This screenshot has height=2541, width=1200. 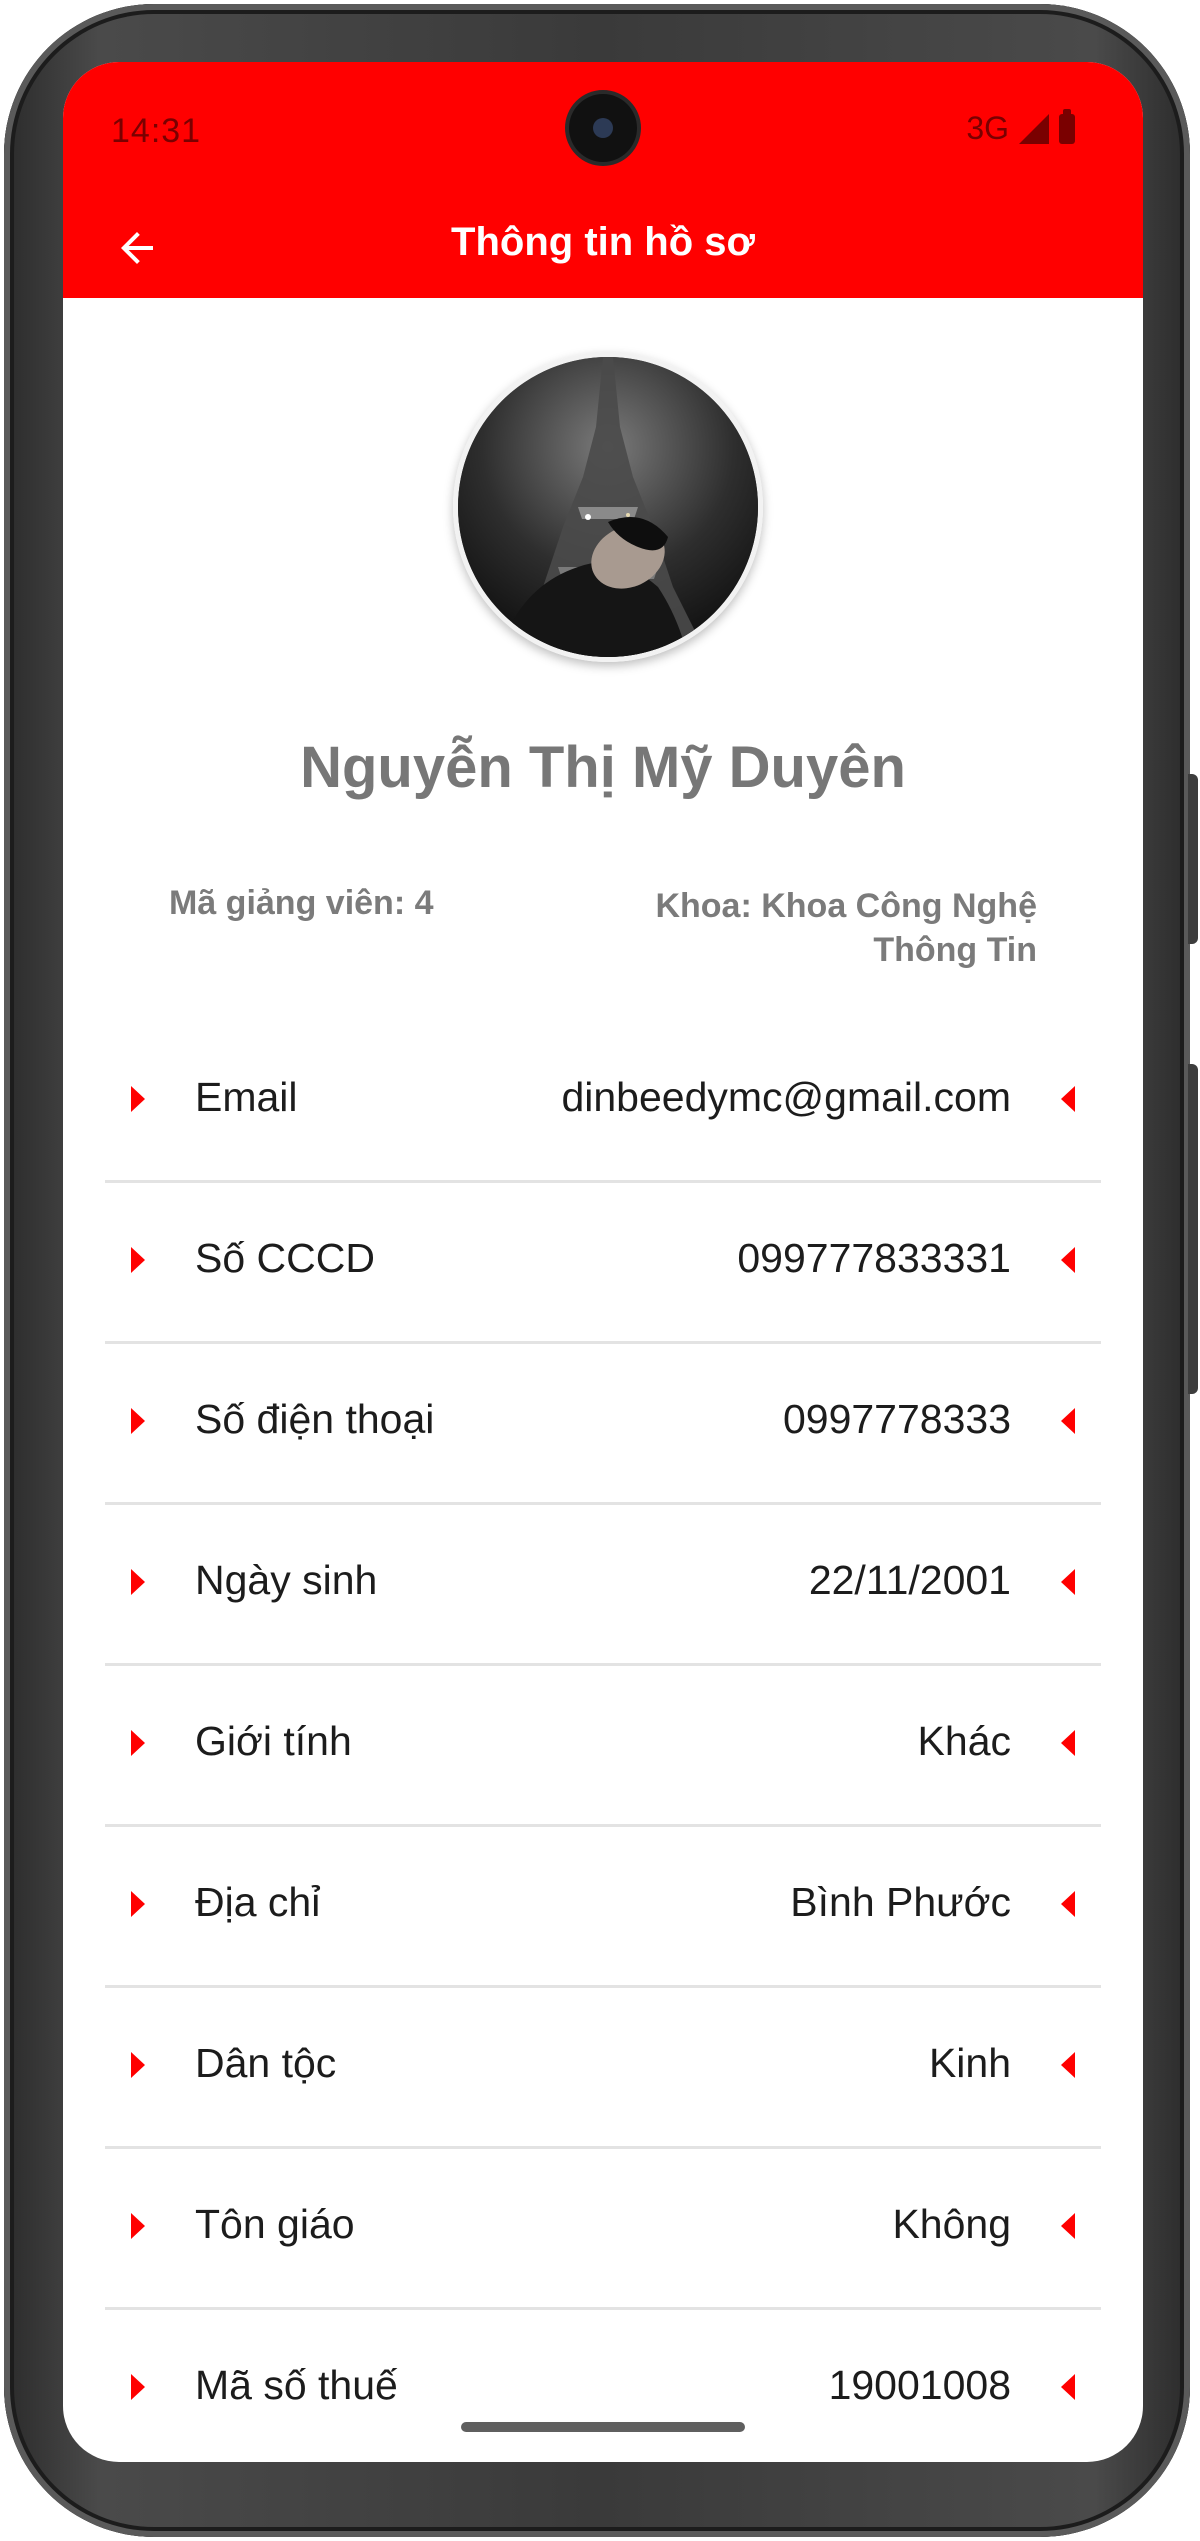 What do you see at coordinates (1193, 859) in the screenshot?
I see `power-button` at bounding box center [1193, 859].